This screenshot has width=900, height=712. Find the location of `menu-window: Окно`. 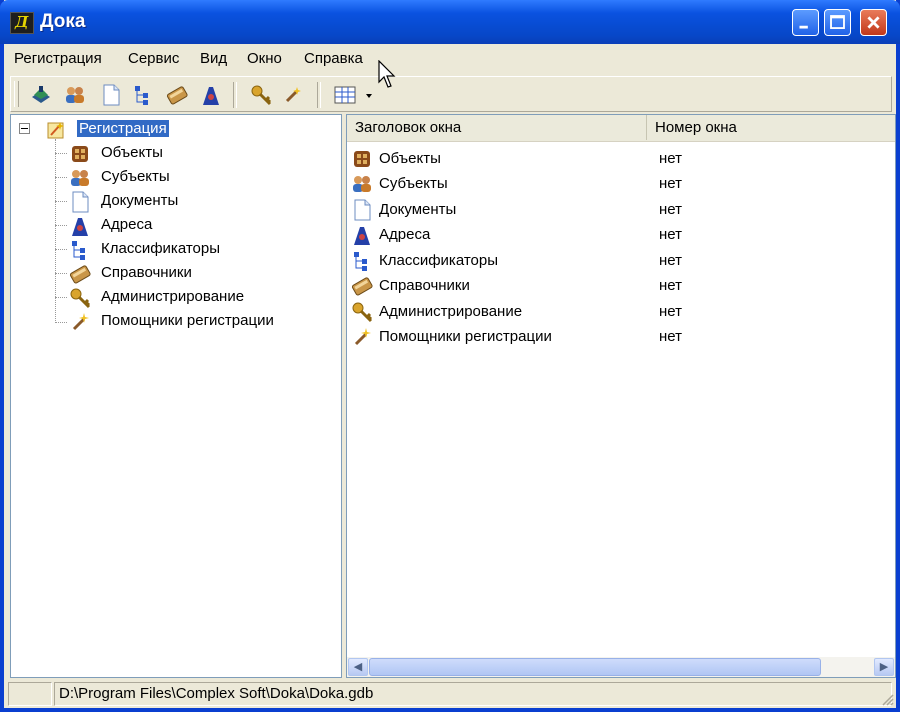

menu-window: Окно is located at coordinates (264, 58).